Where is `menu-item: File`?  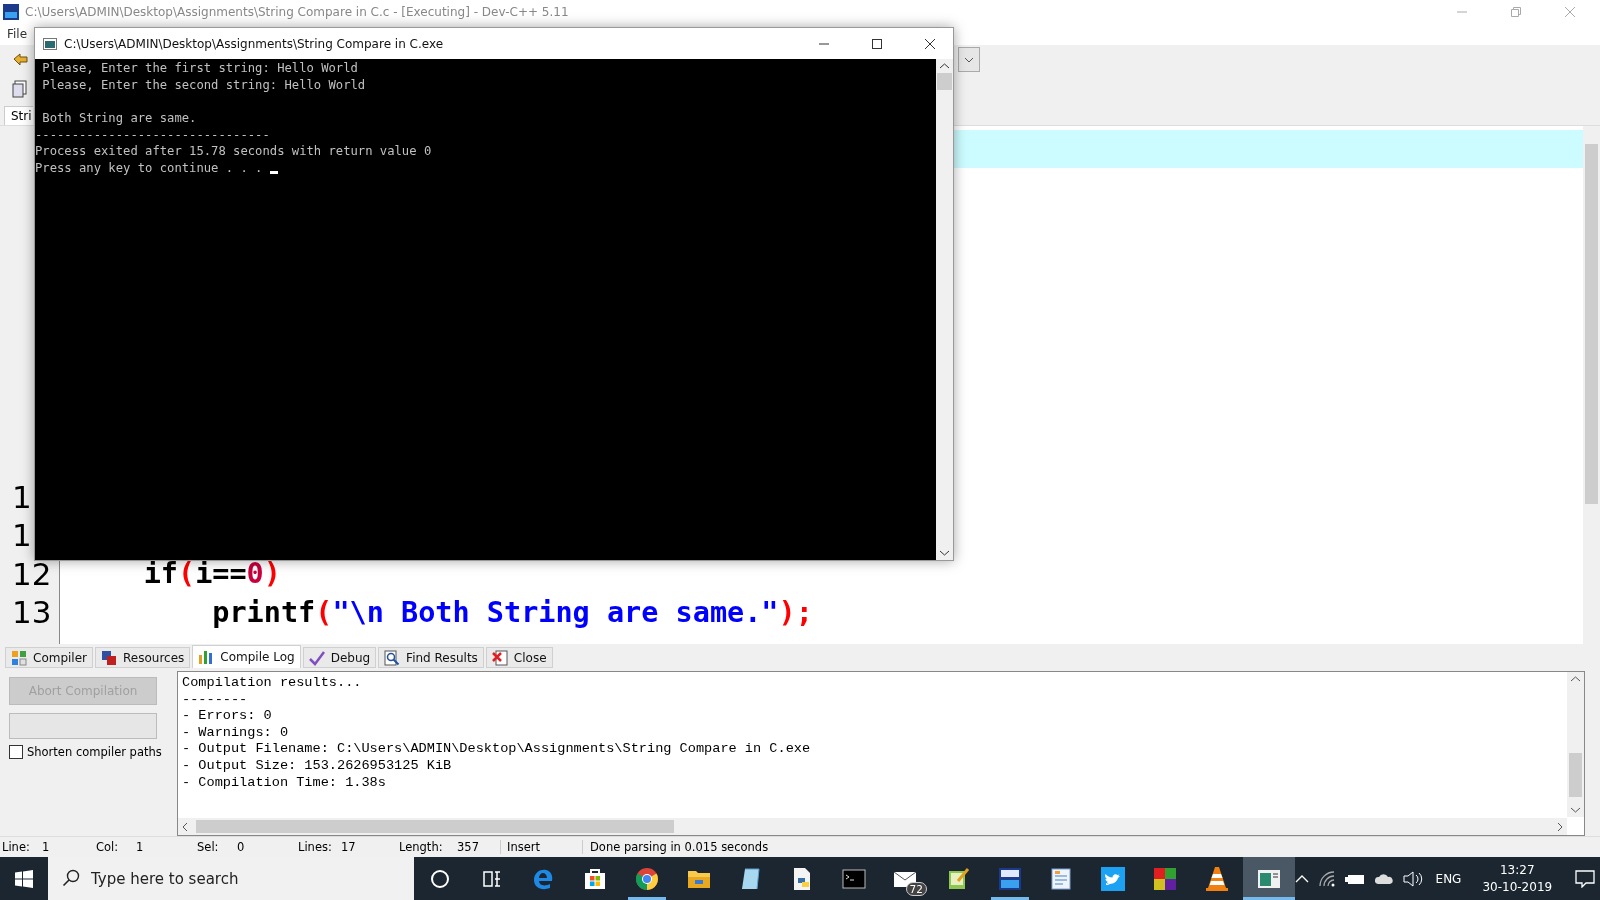
menu-item: File is located at coordinates (17, 34).